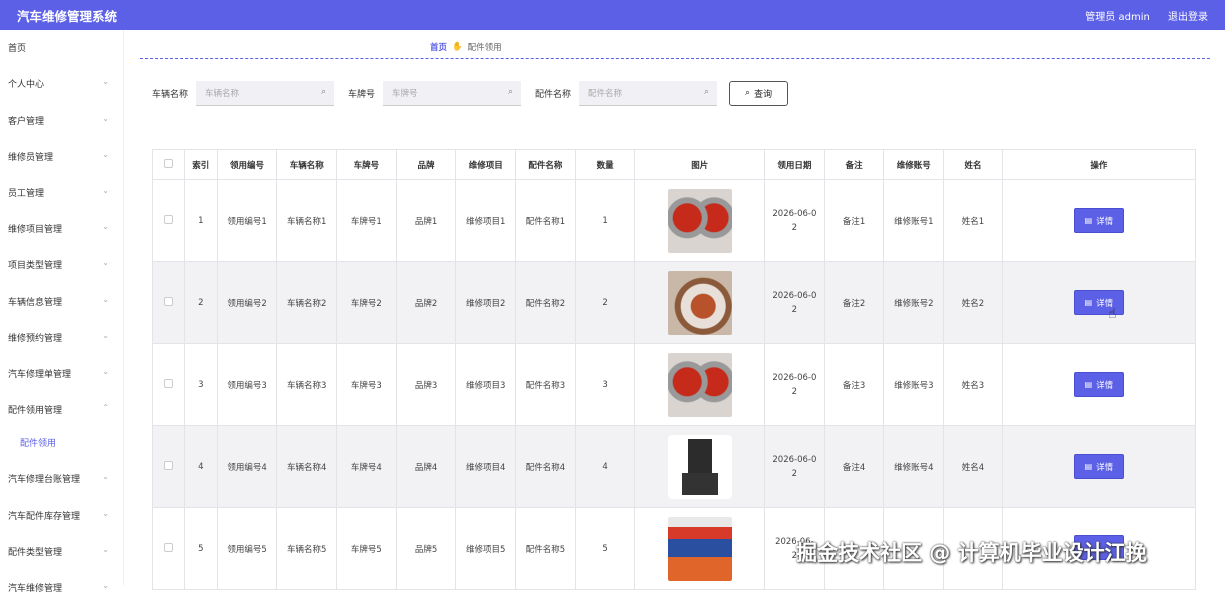 The width and height of the screenshot is (1225, 597). I want to click on column-header: 品牌, so click(426, 164).